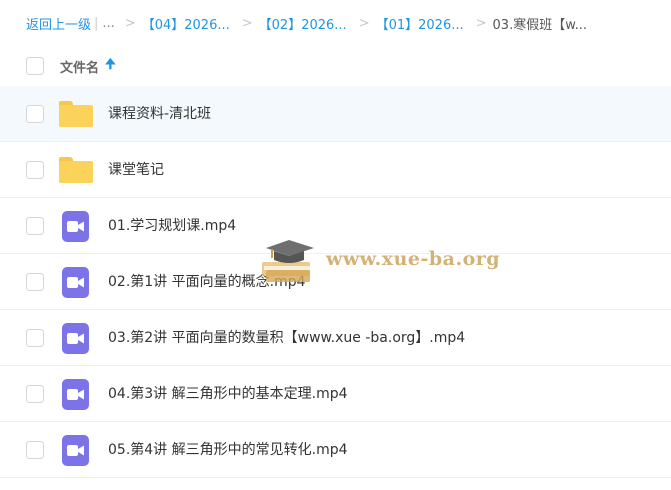 This screenshot has height=490, width=671. Describe the element at coordinates (172, 226) in the screenshot. I see `file-name: 01.学习规划课.mp4` at that location.